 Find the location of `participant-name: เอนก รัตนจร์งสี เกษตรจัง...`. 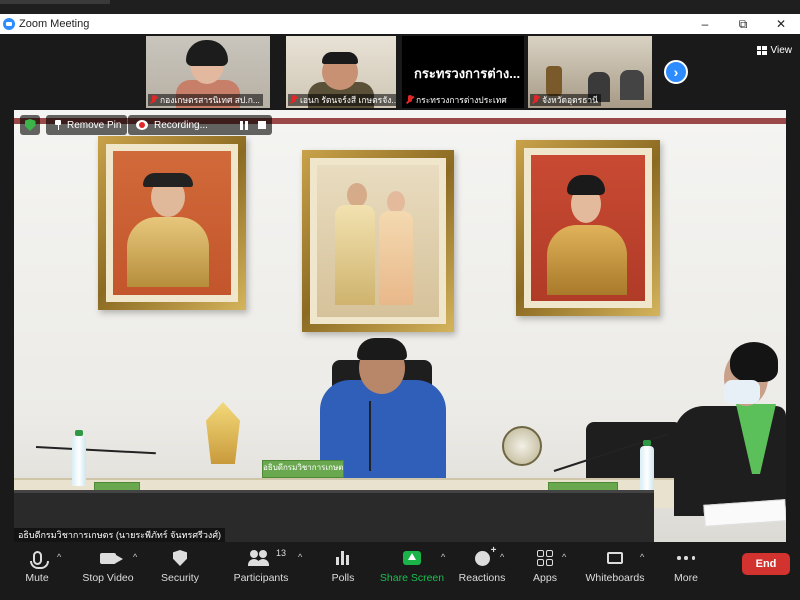

participant-name: เอนก รัตนจร์งสี เกษตรจัง... is located at coordinates (342, 100).